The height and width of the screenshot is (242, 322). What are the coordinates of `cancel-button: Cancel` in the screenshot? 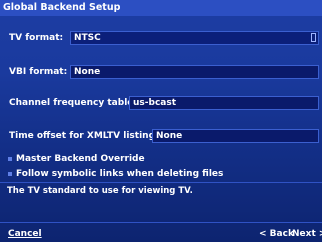 It's located at (25, 234).